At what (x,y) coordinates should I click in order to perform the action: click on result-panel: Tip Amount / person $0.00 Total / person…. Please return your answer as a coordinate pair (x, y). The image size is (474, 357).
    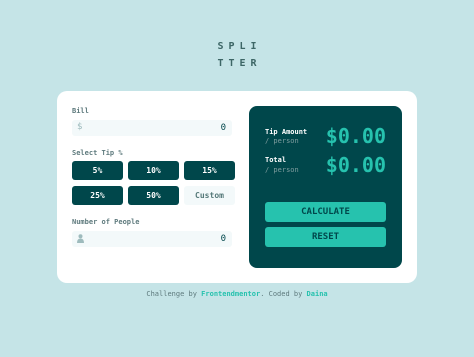
    Looking at the image, I should click on (325, 187).